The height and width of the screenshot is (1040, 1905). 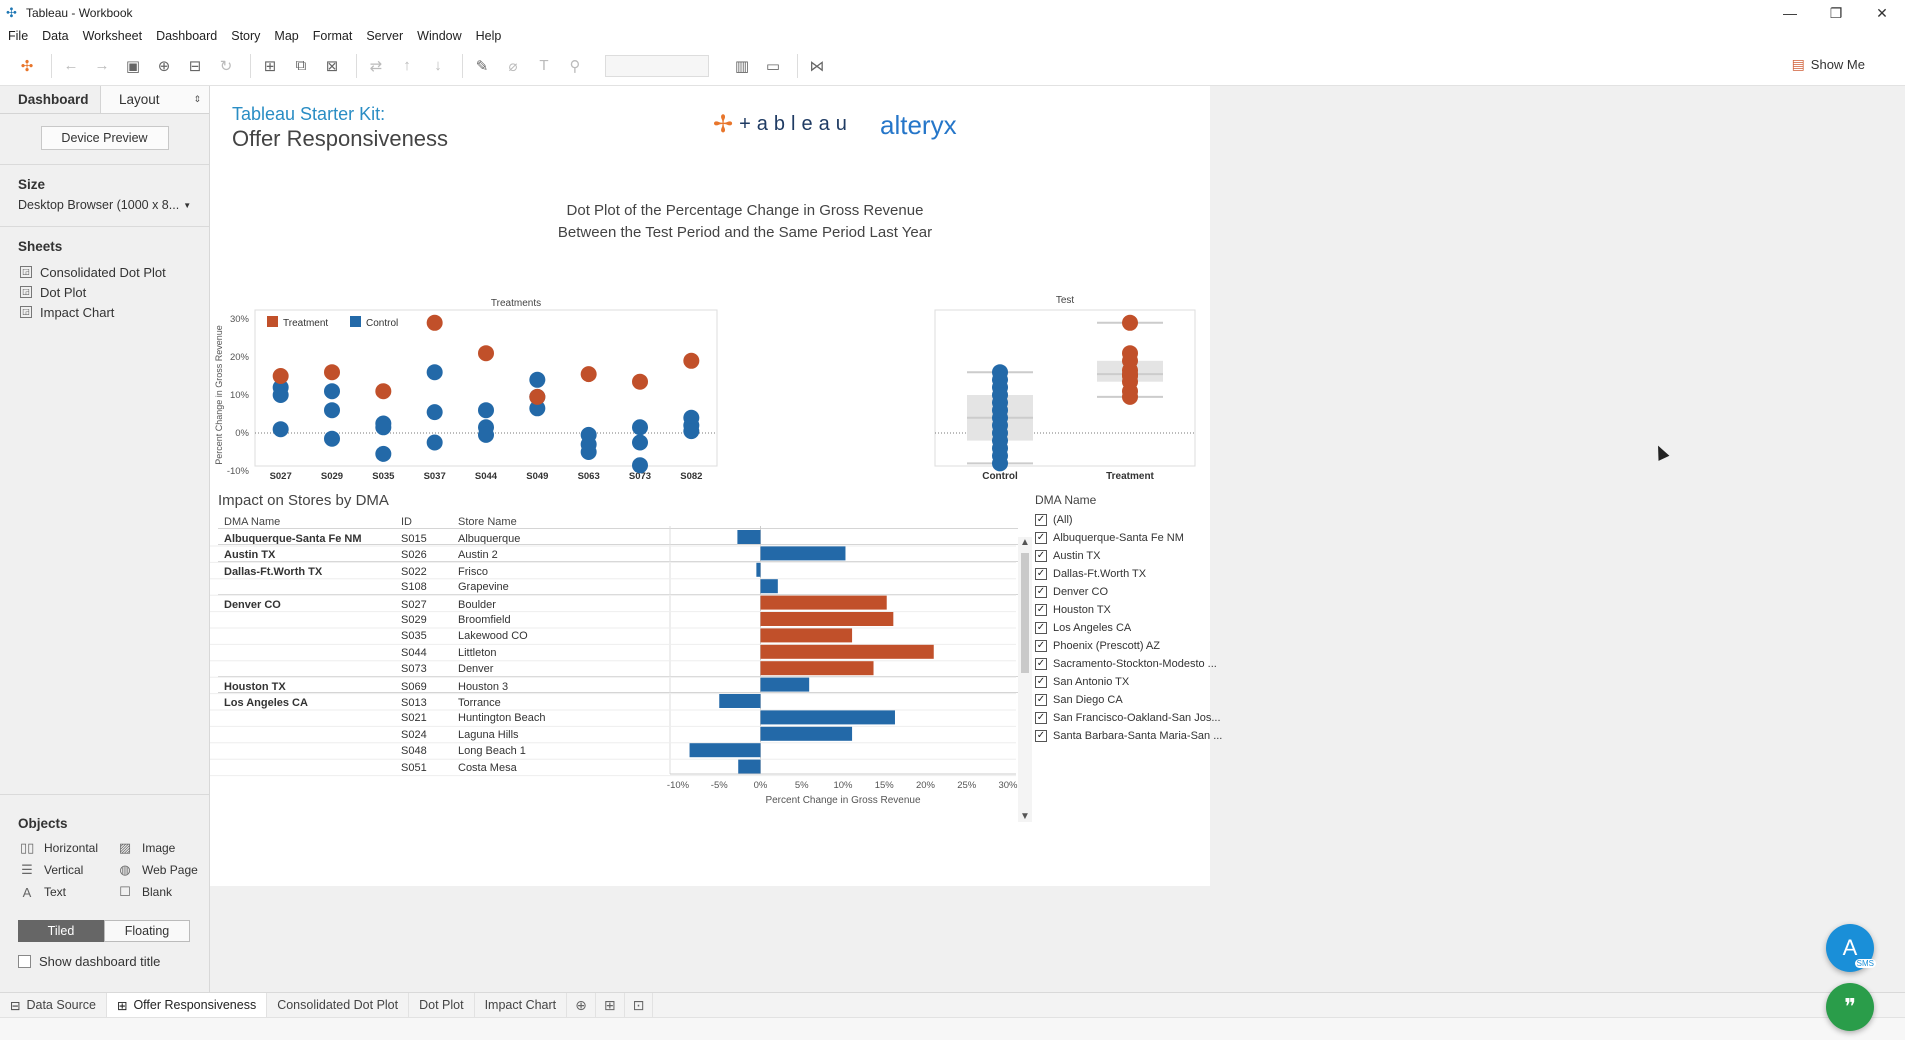 What do you see at coordinates (69, 870) in the screenshot?
I see `object-vertical: ☰ Vertical` at bounding box center [69, 870].